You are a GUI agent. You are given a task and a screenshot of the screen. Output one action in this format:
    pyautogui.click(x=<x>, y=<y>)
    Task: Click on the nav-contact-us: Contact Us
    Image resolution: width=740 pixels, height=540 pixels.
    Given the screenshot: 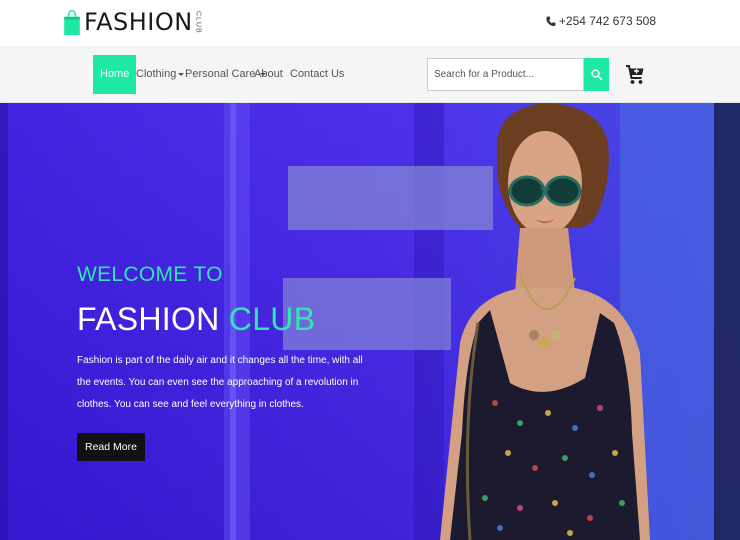 What is the action you would take?
    pyautogui.click(x=317, y=74)
    